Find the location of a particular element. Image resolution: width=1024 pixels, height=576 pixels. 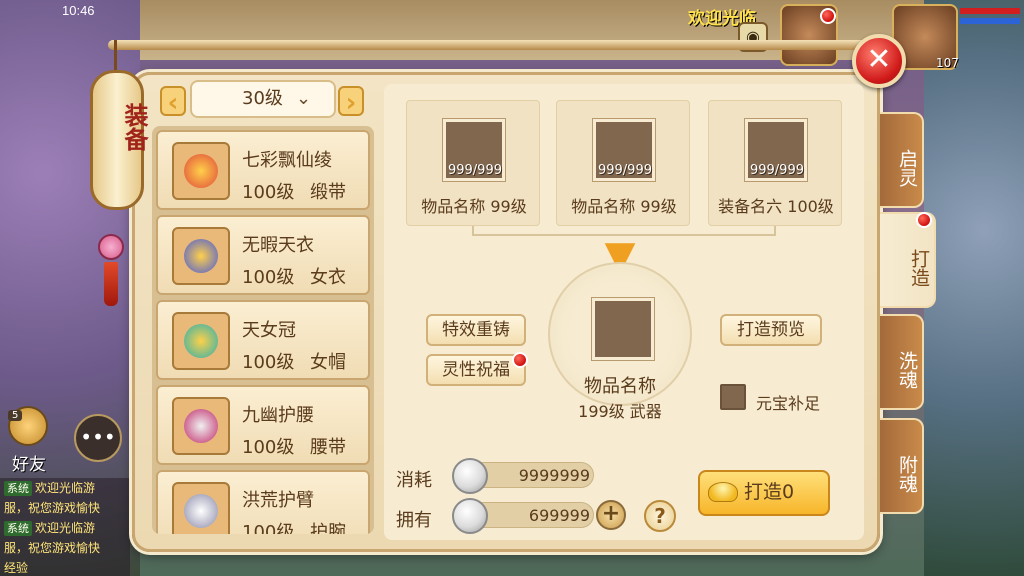

equipment-list-item: 九幽护腰 100级 腰带 is located at coordinates (263, 425).